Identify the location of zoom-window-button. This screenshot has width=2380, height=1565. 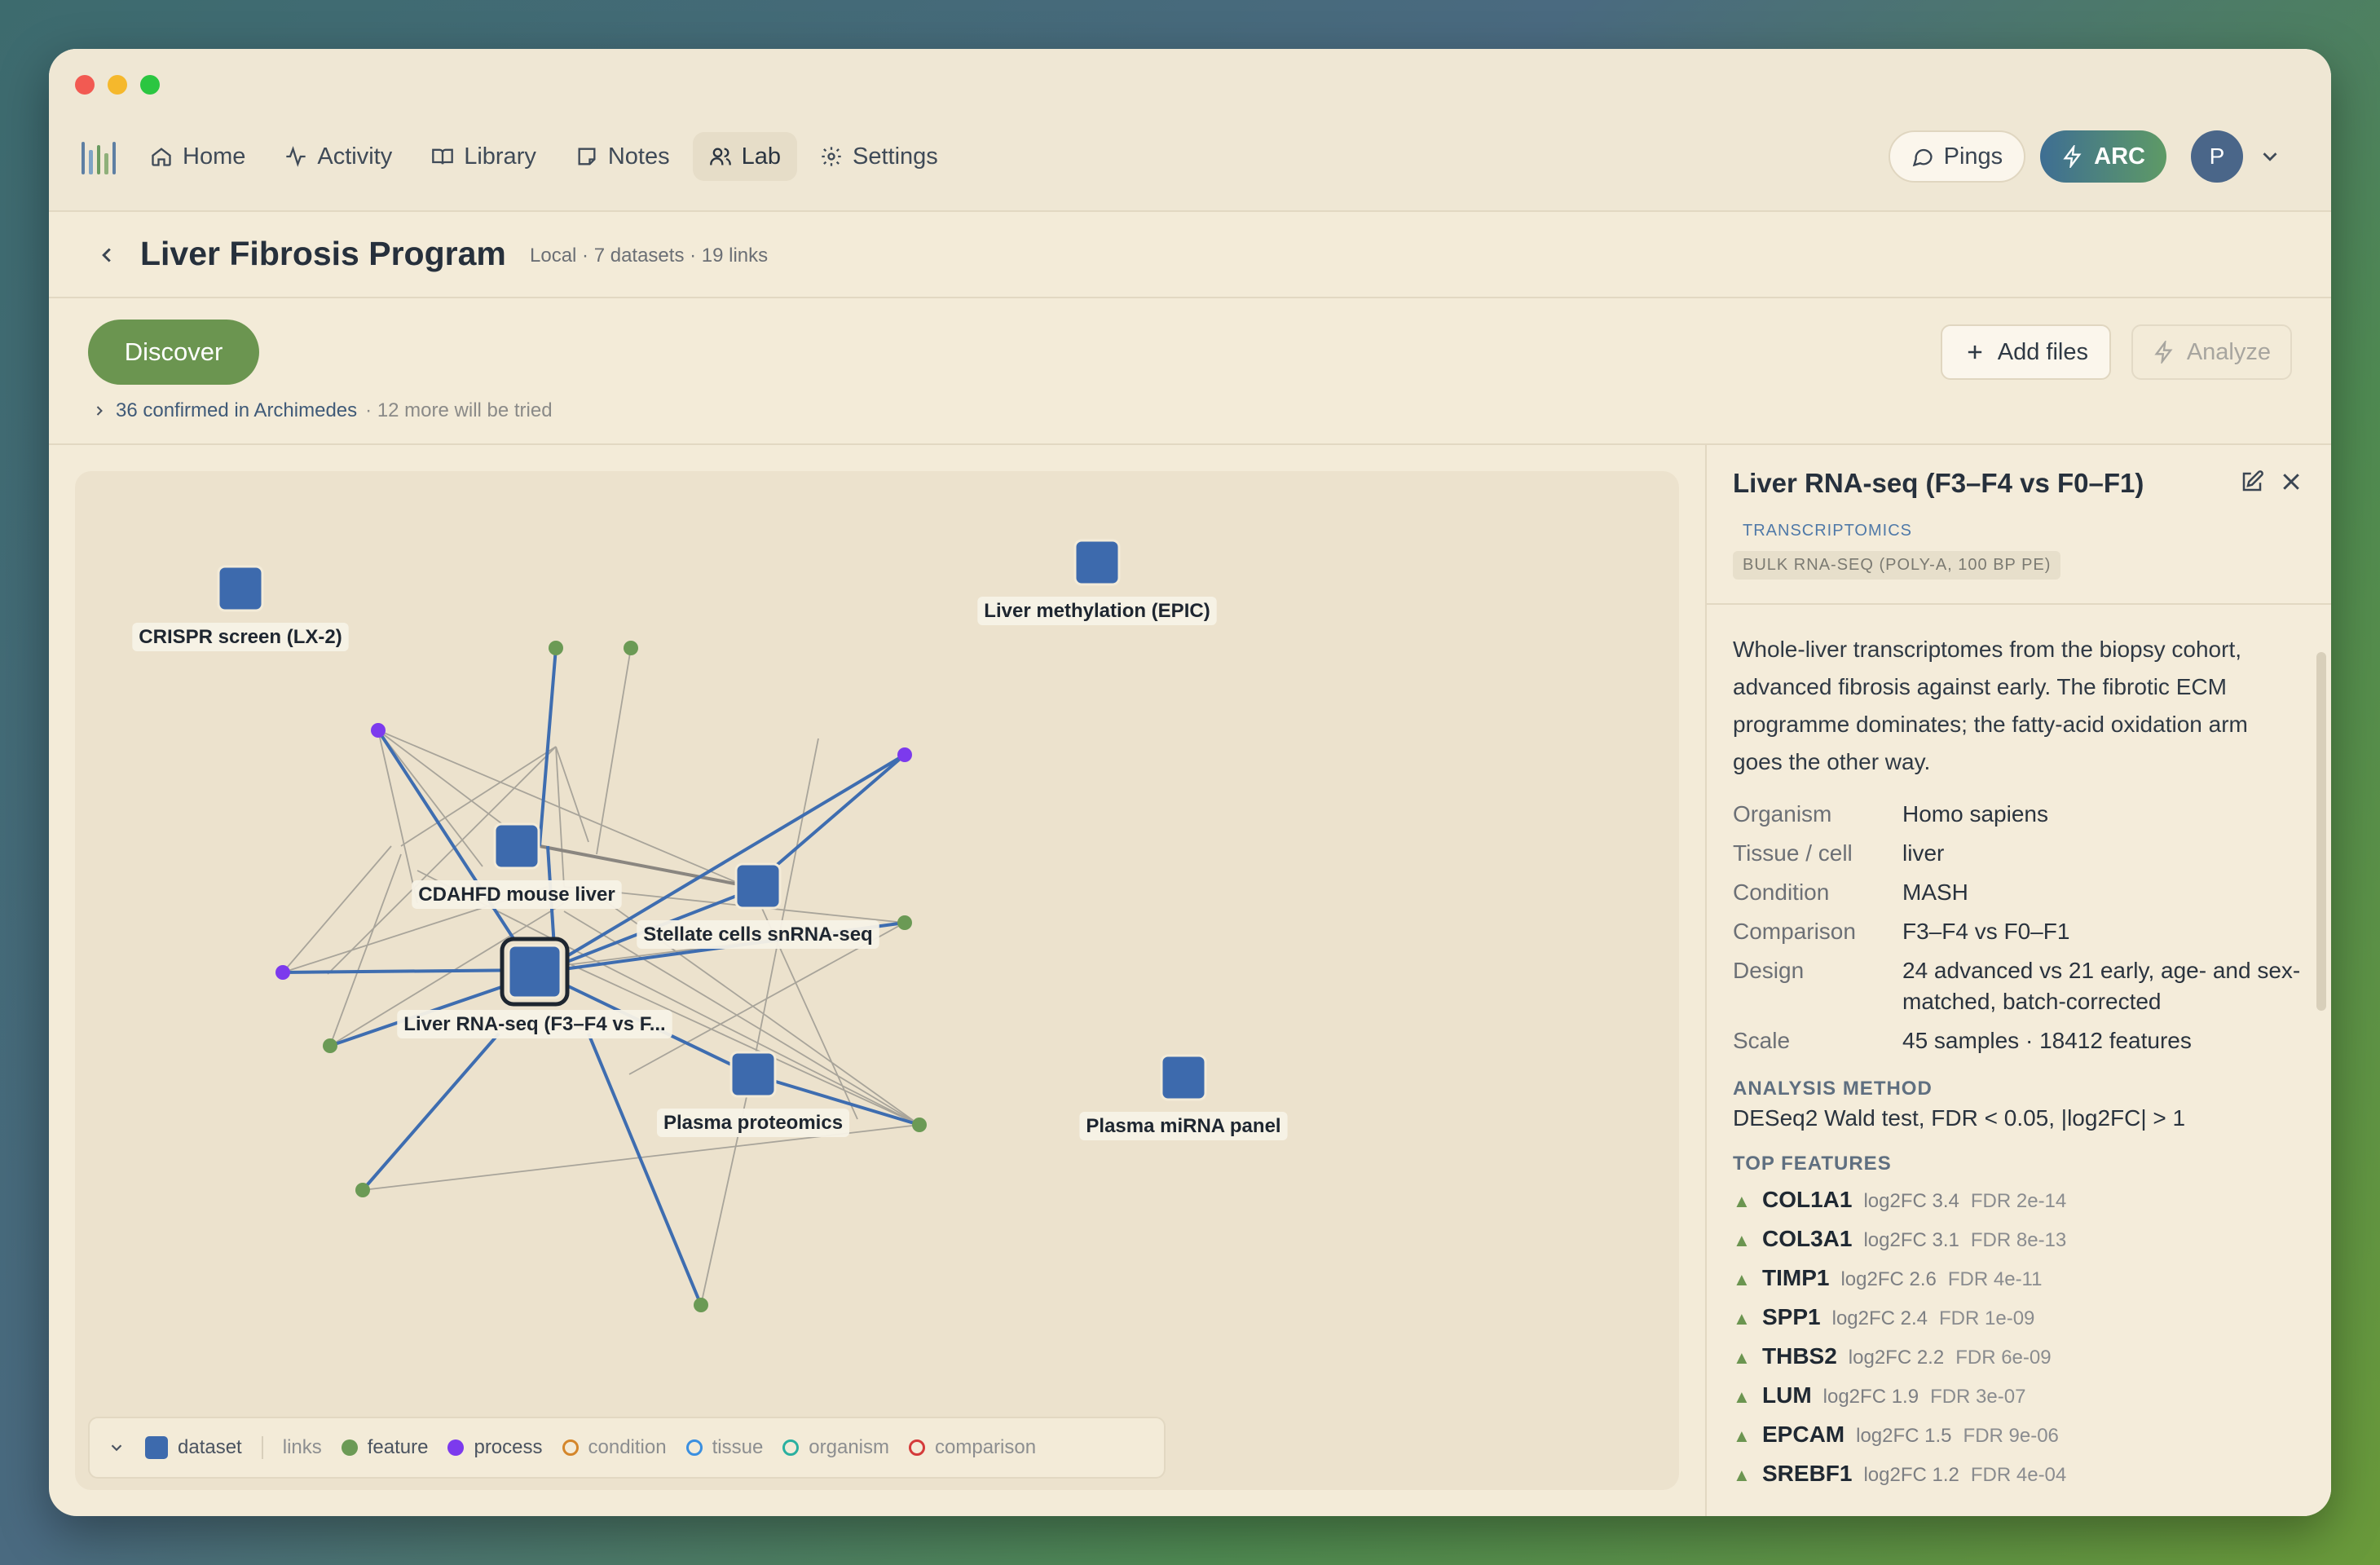
(150, 85).